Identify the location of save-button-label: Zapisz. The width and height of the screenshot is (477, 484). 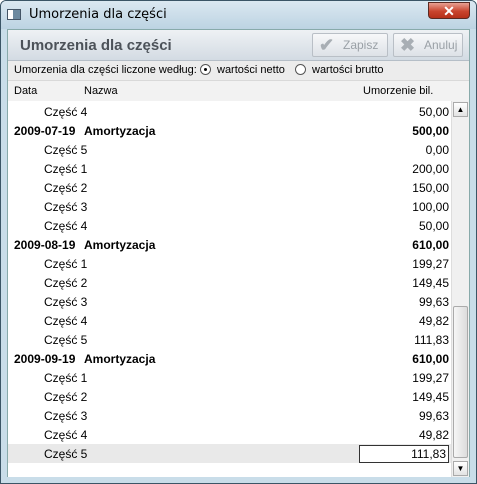
(361, 45).